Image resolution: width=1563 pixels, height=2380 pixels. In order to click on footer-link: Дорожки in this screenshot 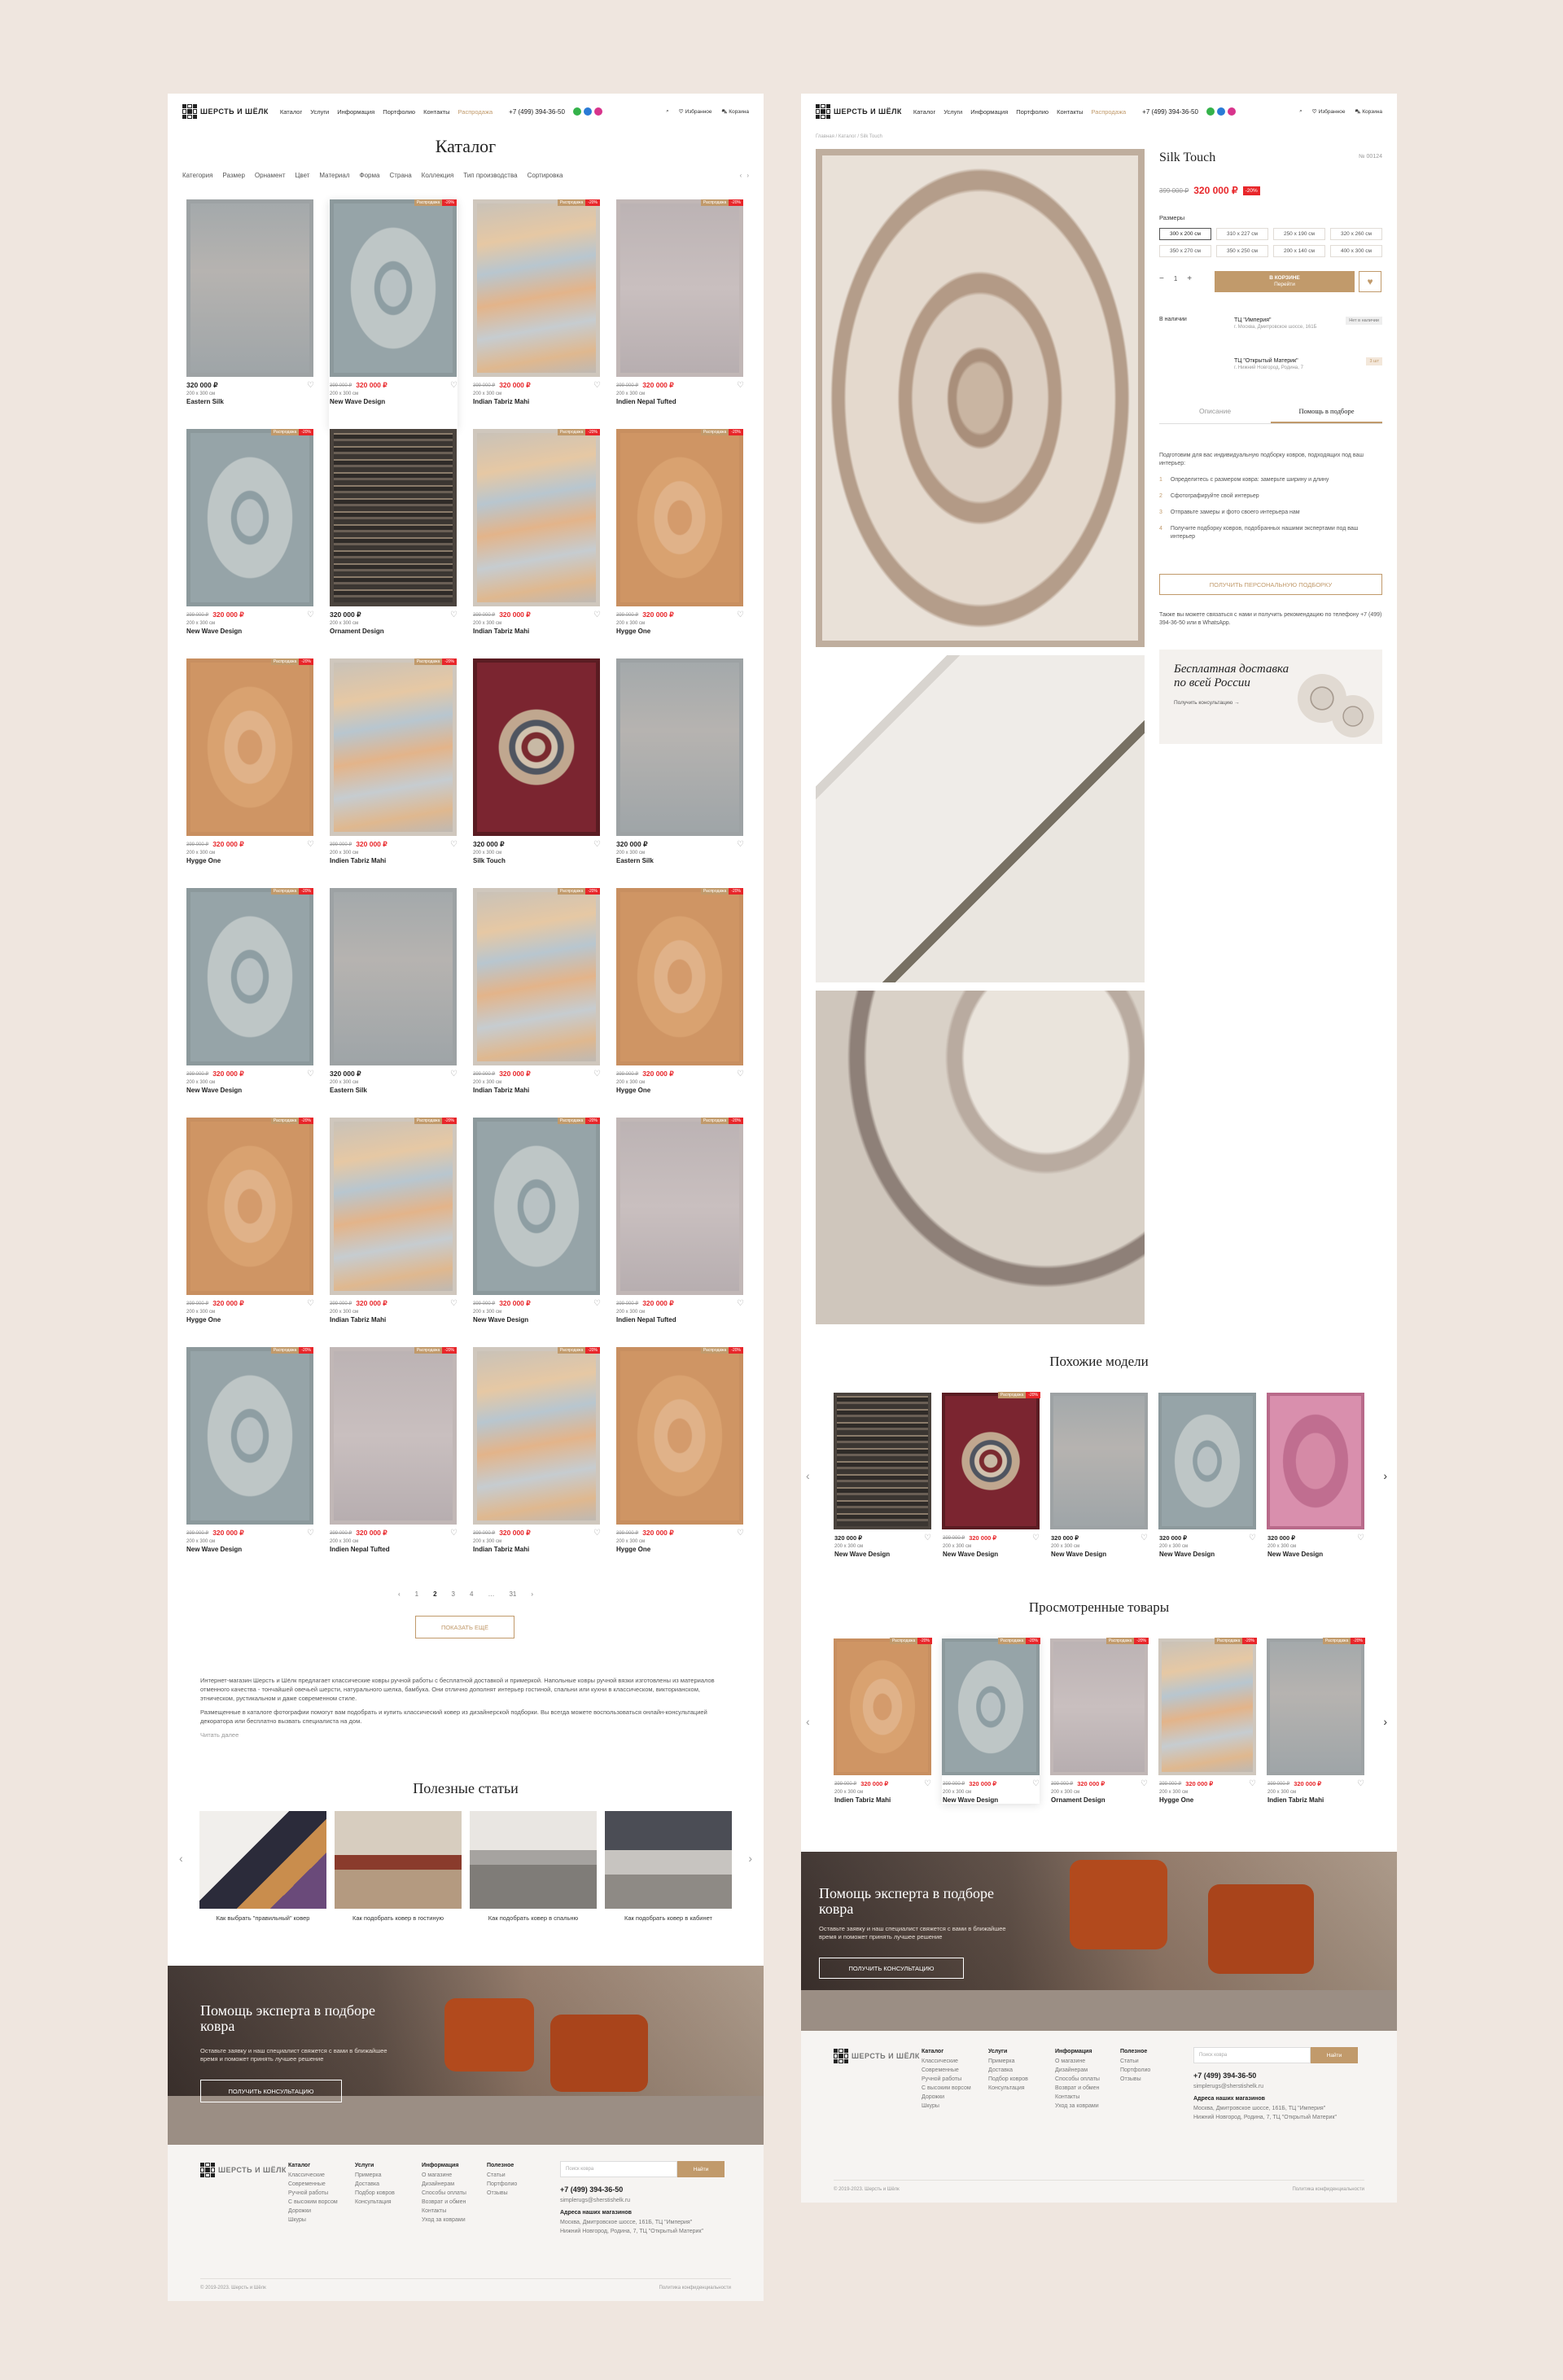, I will do `click(313, 2211)`.